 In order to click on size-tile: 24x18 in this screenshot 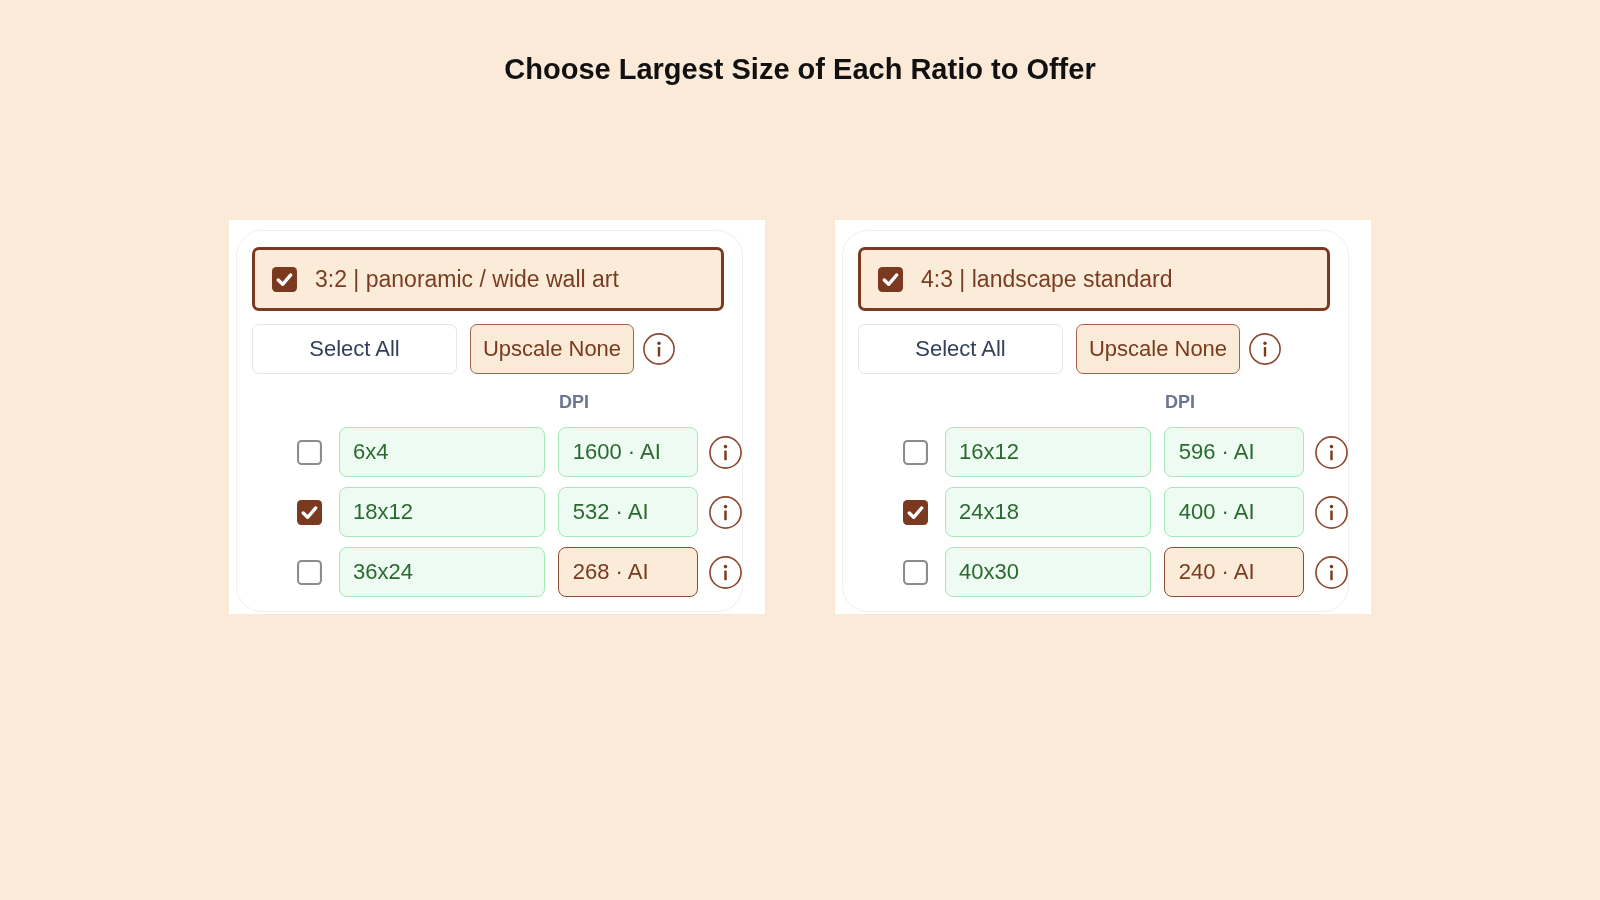, I will do `click(1048, 512)`.